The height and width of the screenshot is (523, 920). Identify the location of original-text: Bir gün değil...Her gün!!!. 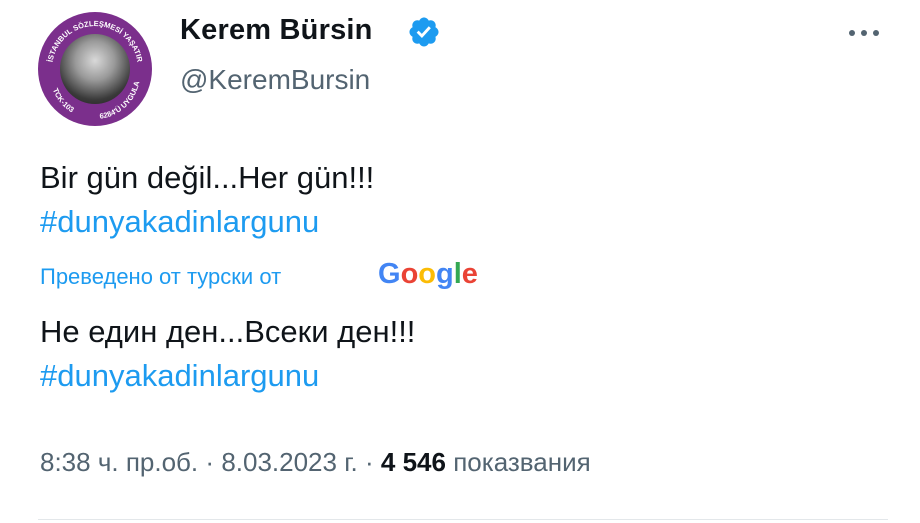
(207, 177).